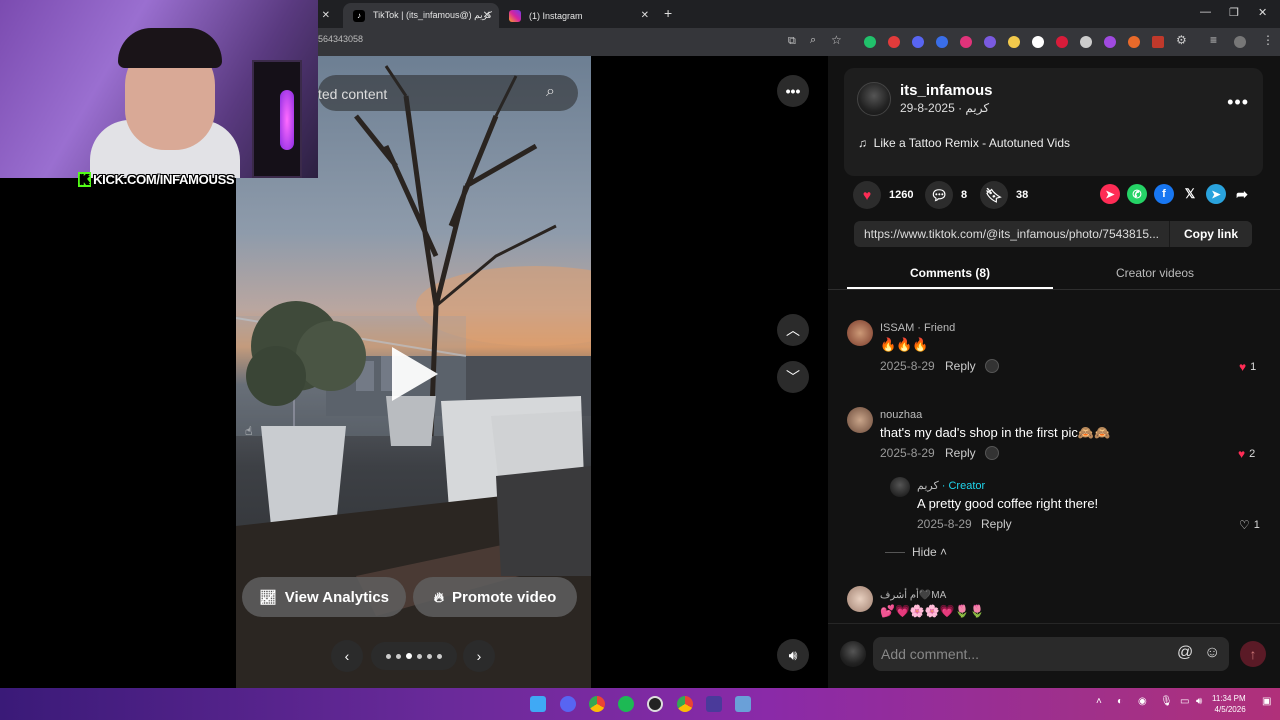 The width and height of the screenshot is (1280, 720). I want to click on bookmark-icon: 🔖︎, so click(994, 195).